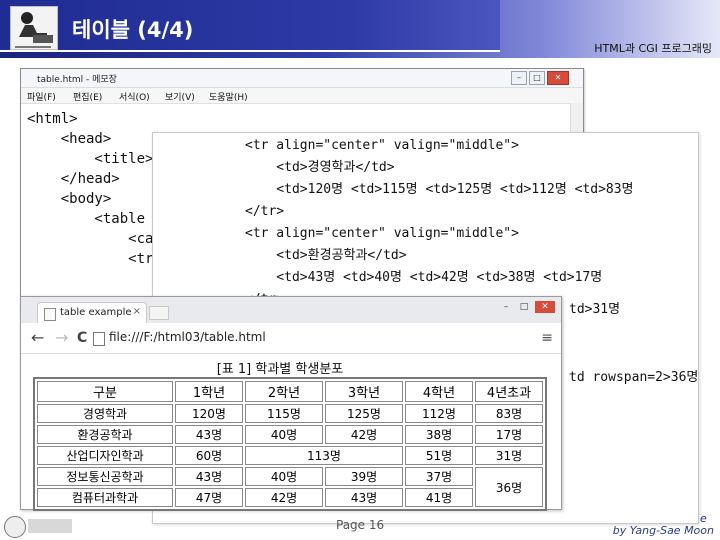  Describe the element at coordinates (96, 312) in the screenshot. I see `tab-label: table example` at that location.